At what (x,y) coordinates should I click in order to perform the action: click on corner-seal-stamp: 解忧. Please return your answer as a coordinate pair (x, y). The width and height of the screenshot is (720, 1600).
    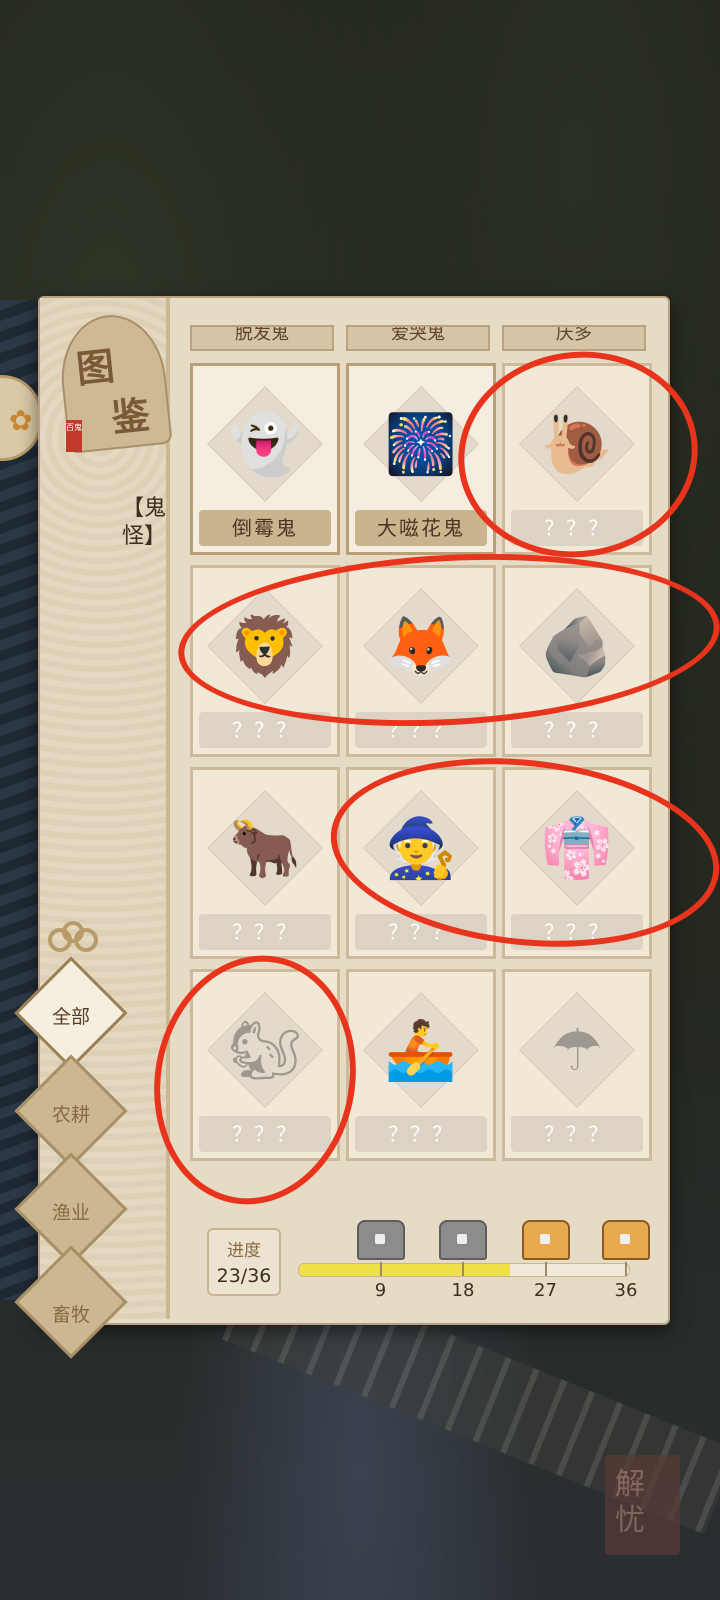
    Looking at the image, I should click on (642, 1505).